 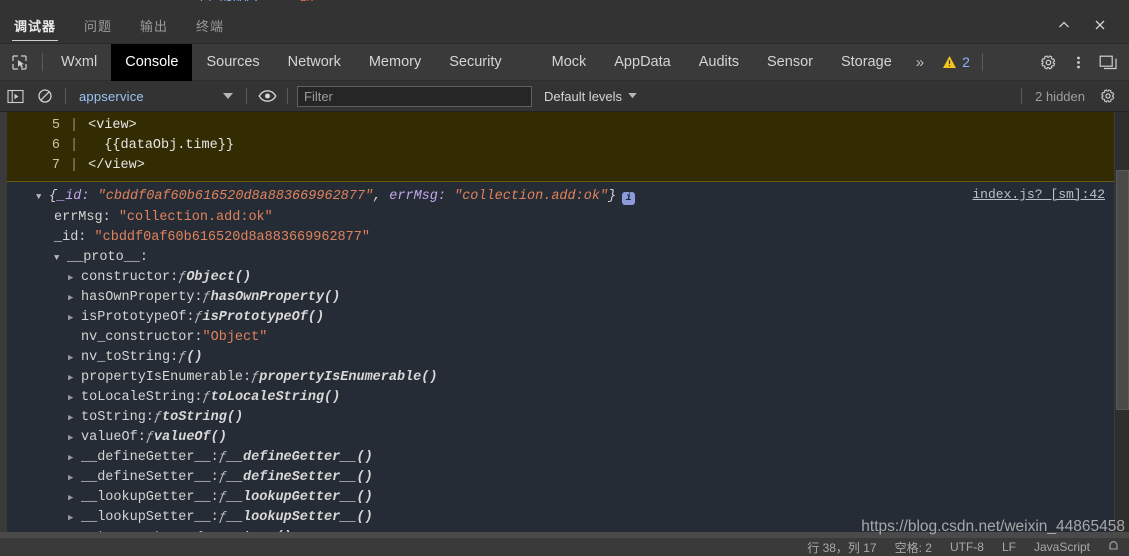 I want to click on proto-property-row: ▶ constructor: ƒ Object(), so click(x=564, y=278).